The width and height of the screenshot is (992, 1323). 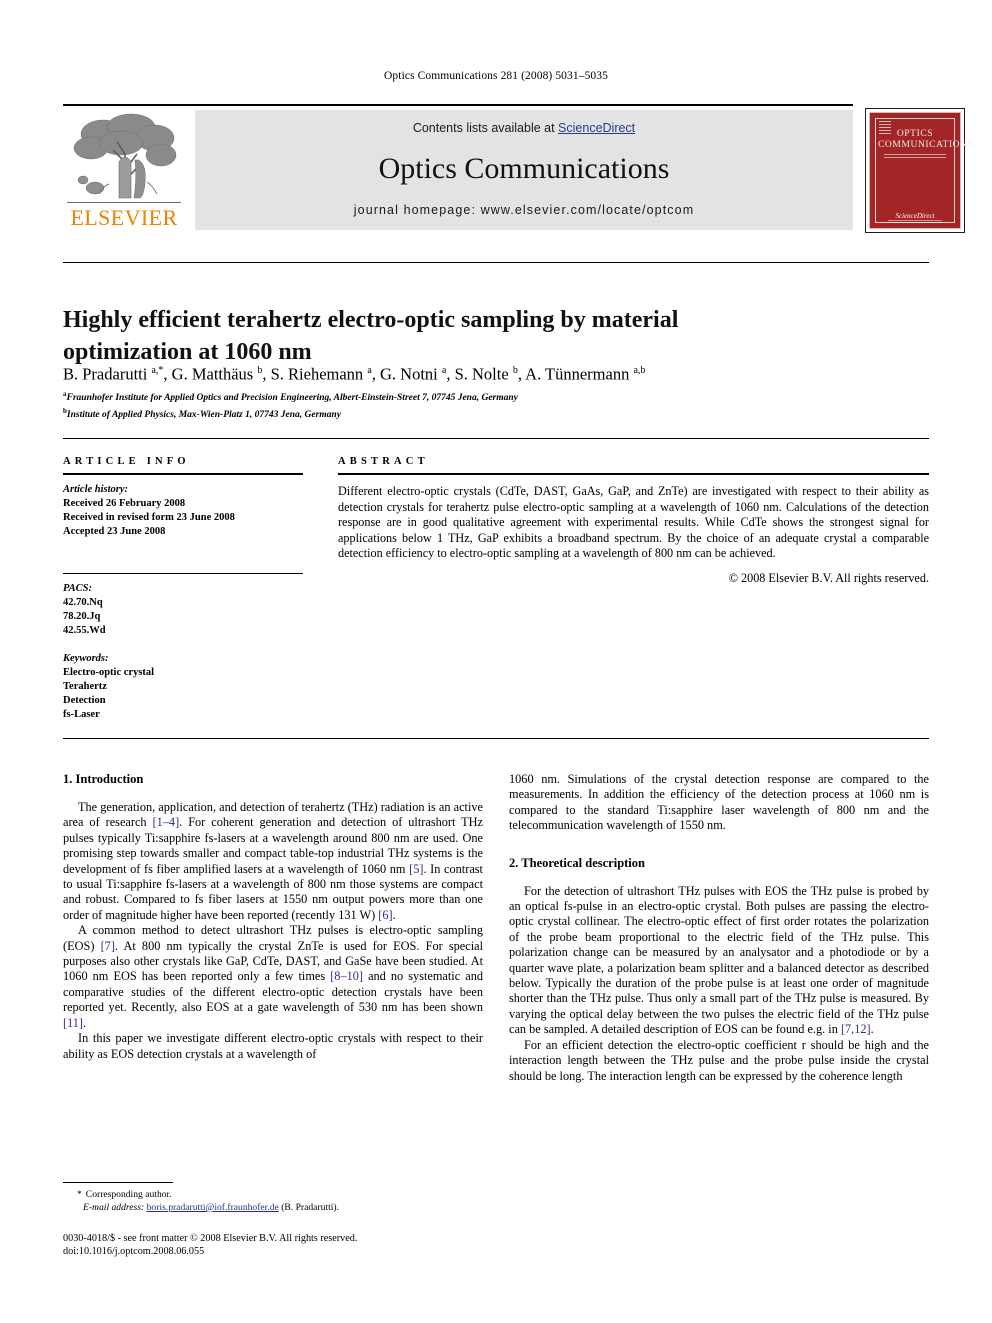 What do you see at coordinates (124, 503) in the screenshot?
I see `history-item: Received 26 February 2008` at bounding box center [124, 503].